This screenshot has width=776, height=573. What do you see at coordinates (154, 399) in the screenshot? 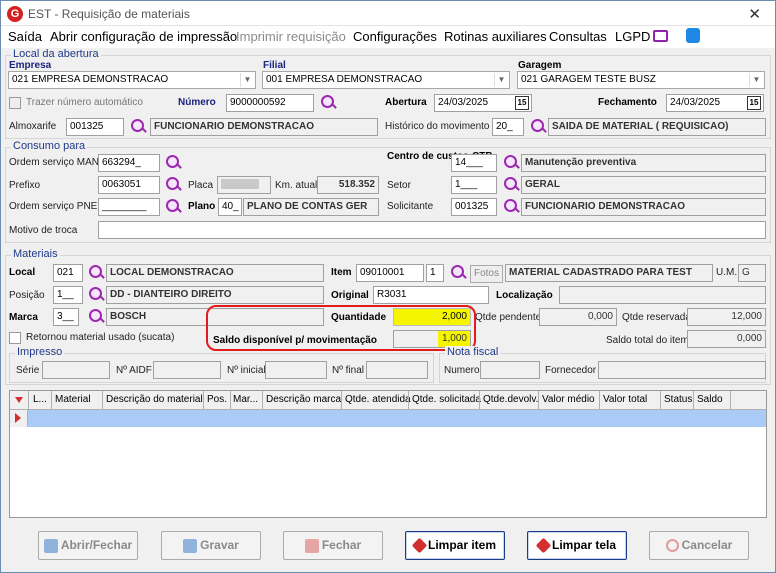
I see `col-header: Descrição do material` at bounding box center [154, 399].